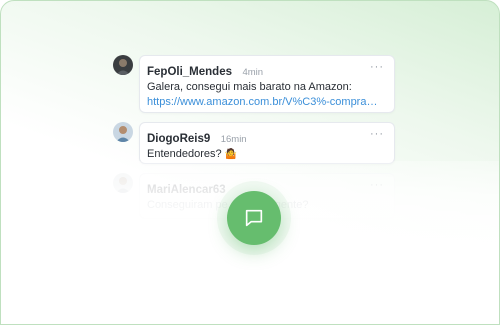 Image resolution: width=500 pixels, height=325 pixels. Describe the element at coordinates (231, 154) in the screenshot. I see `shrug-emoji-icon: 🤷` at that location.